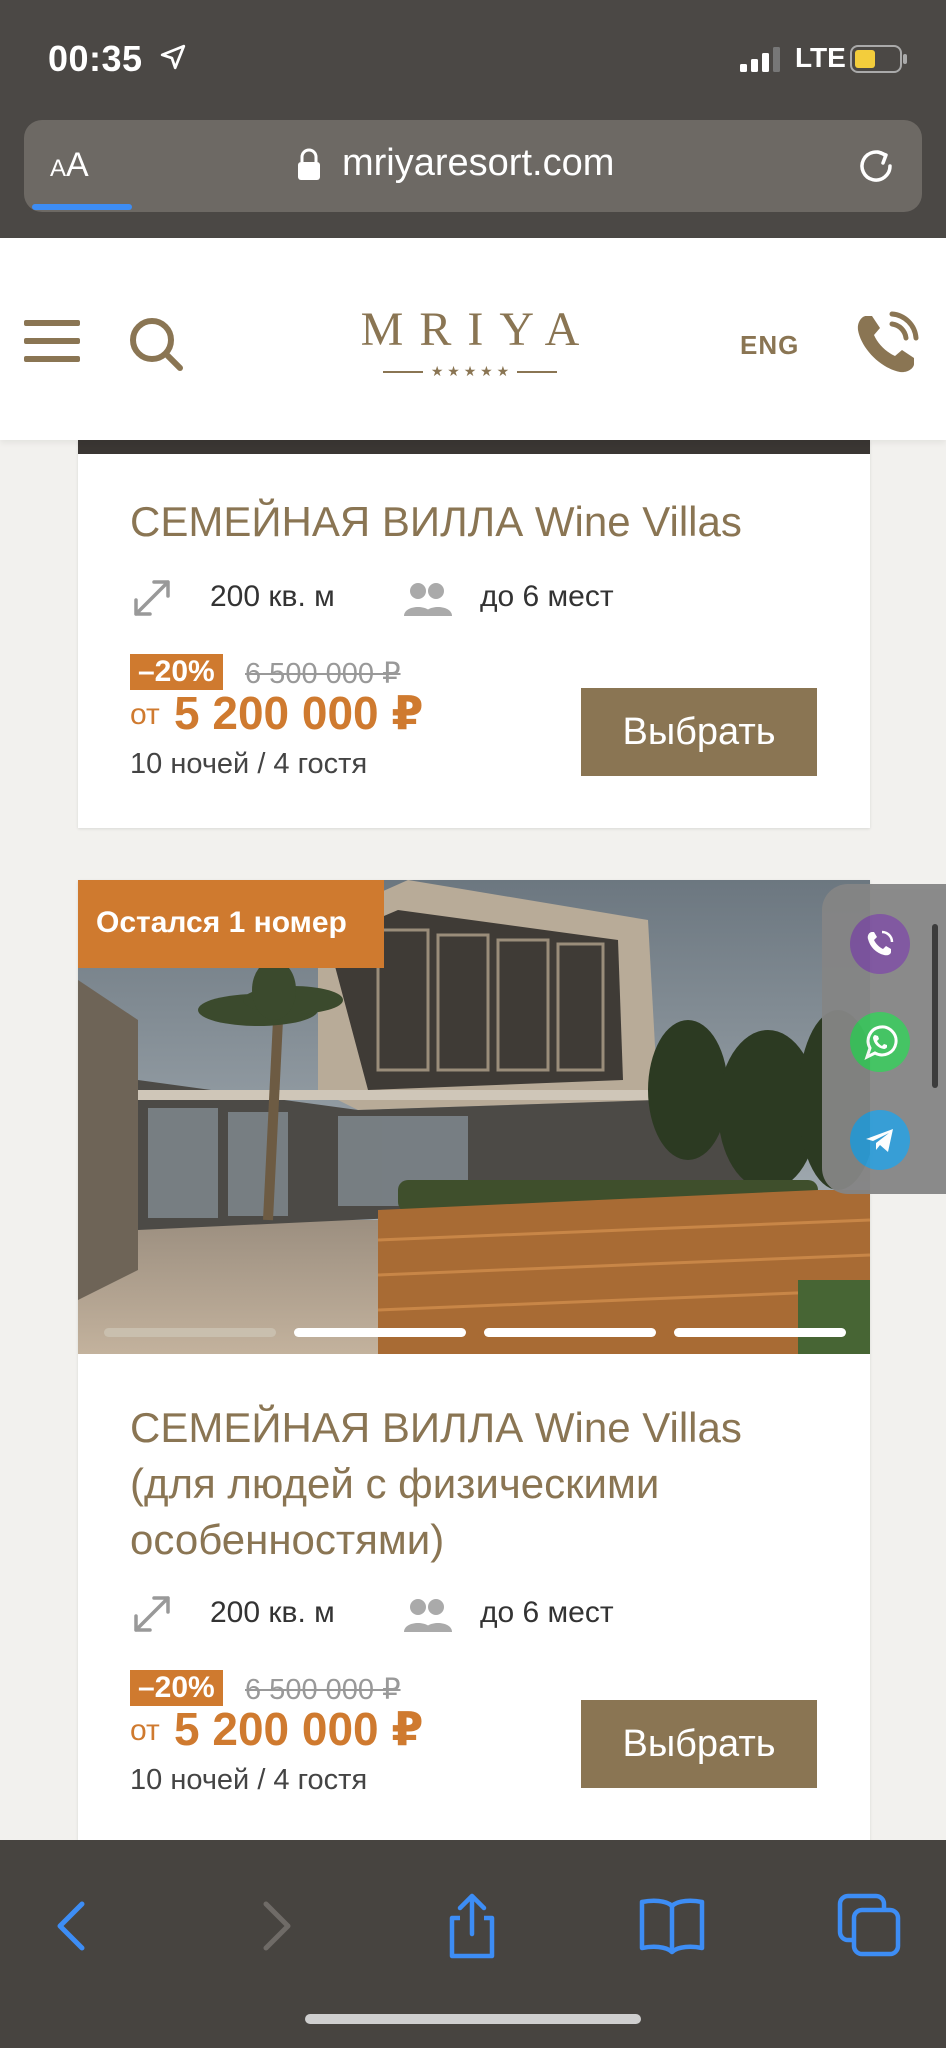  What do you see at coordinates (276, 1926) in the screenshot?
I see `forward-icon` at bounding box center [276, 1926].